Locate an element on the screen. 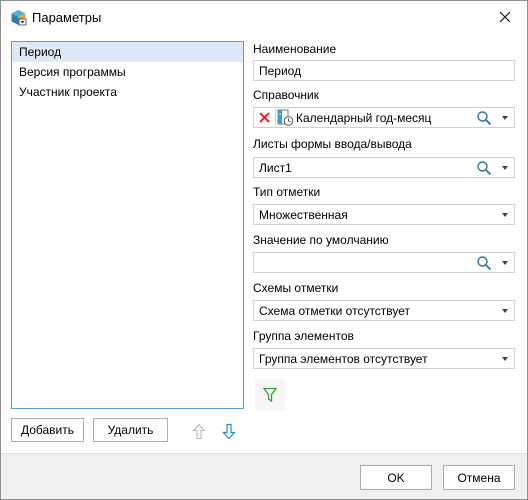 This screenshot has height=500, width=528. move-up-button is located at coordinates (199, 431).